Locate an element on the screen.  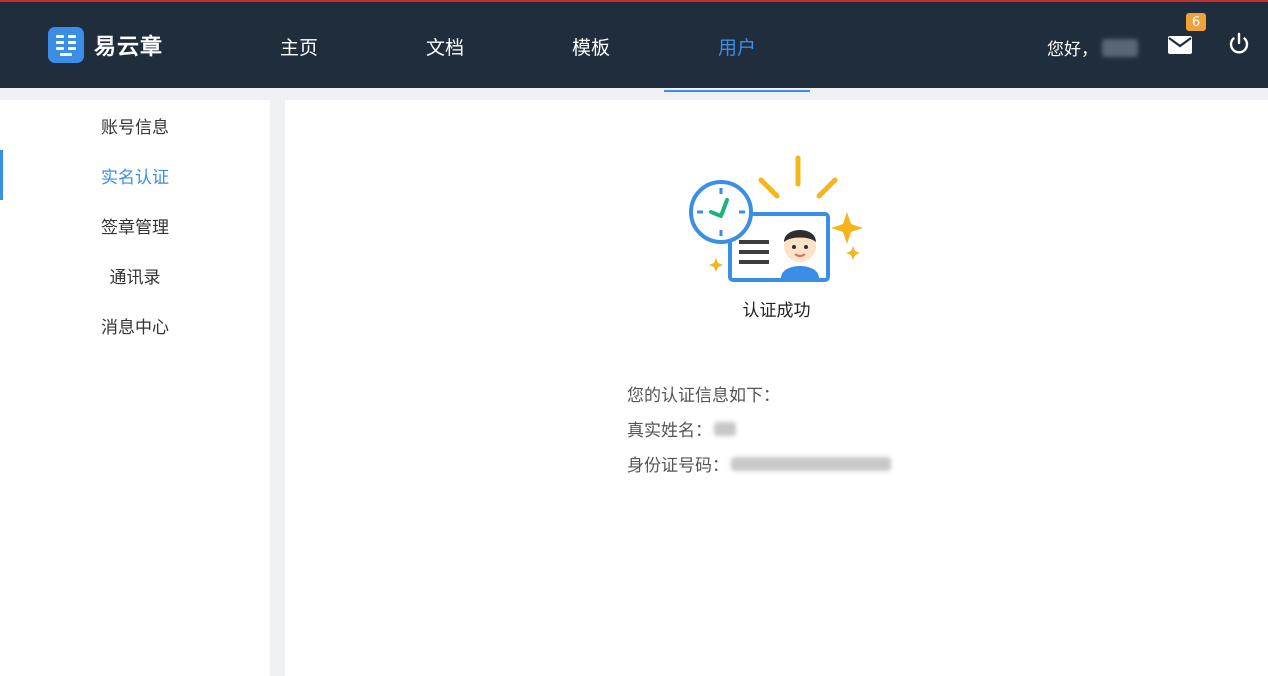
real-name-redacted is located at coordinates (725, 428).